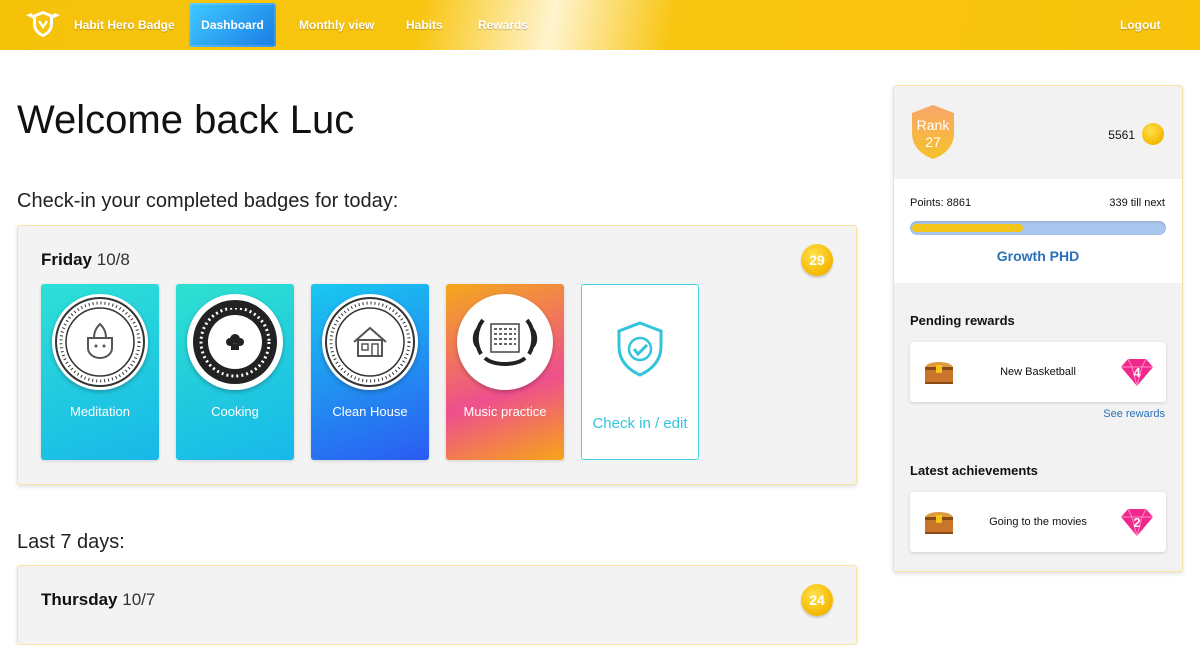 This screenshot has height=645, width=1200. I want to click on achievement-item: Going to the movies 2, so click(1038, 522).